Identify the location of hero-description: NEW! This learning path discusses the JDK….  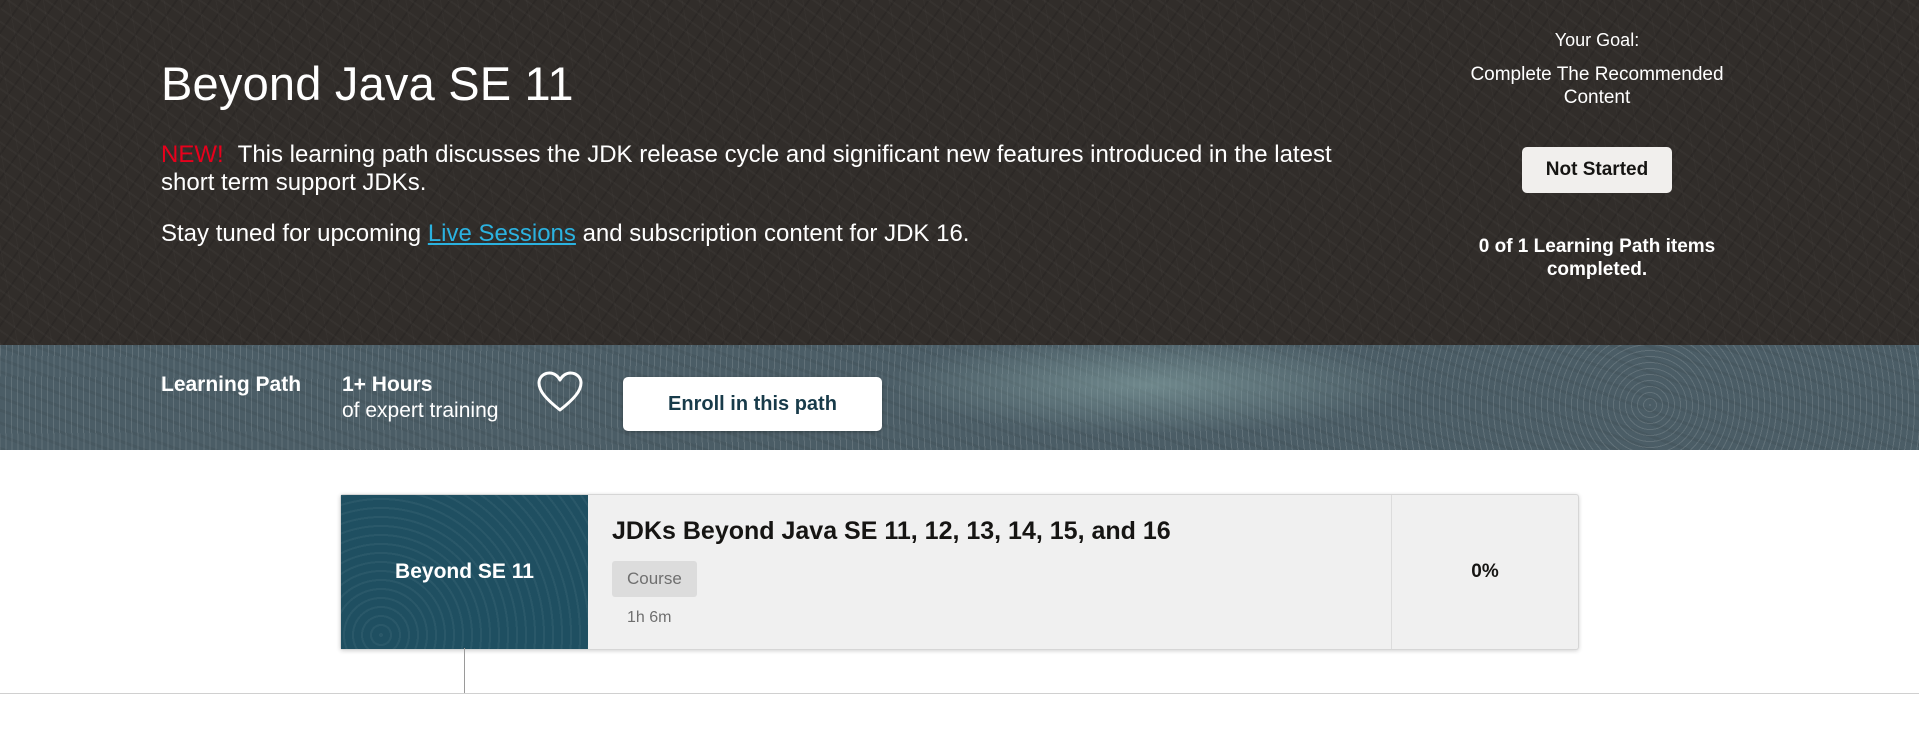
(761, 169).